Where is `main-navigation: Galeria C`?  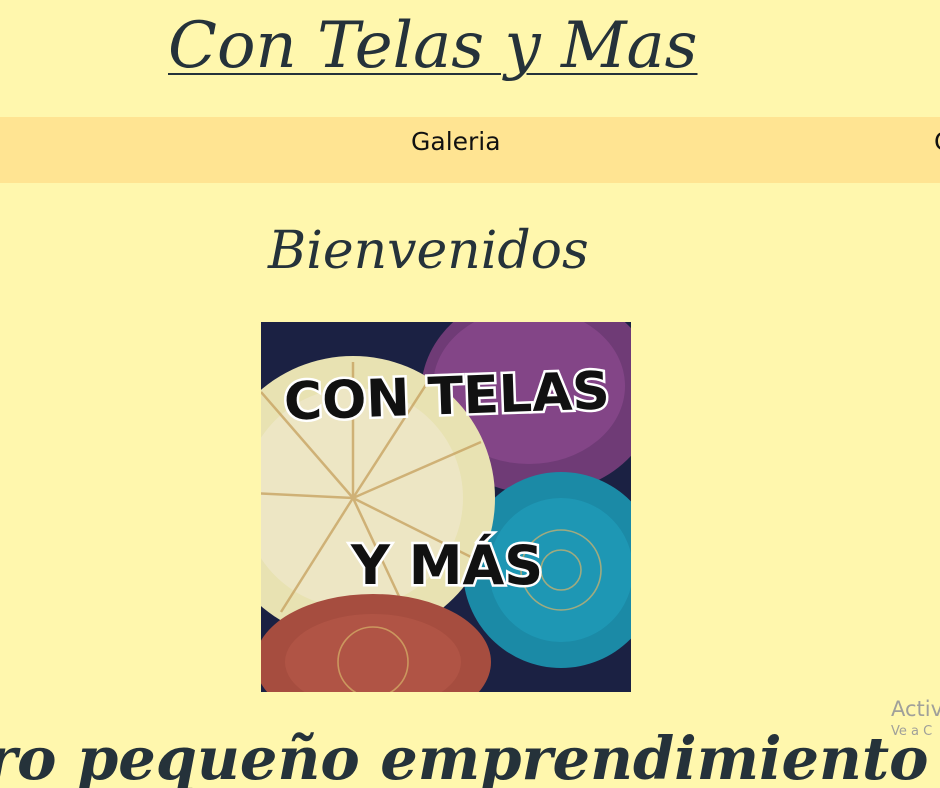 main-navigation: Galeria C is located at coordinates (470, 150).